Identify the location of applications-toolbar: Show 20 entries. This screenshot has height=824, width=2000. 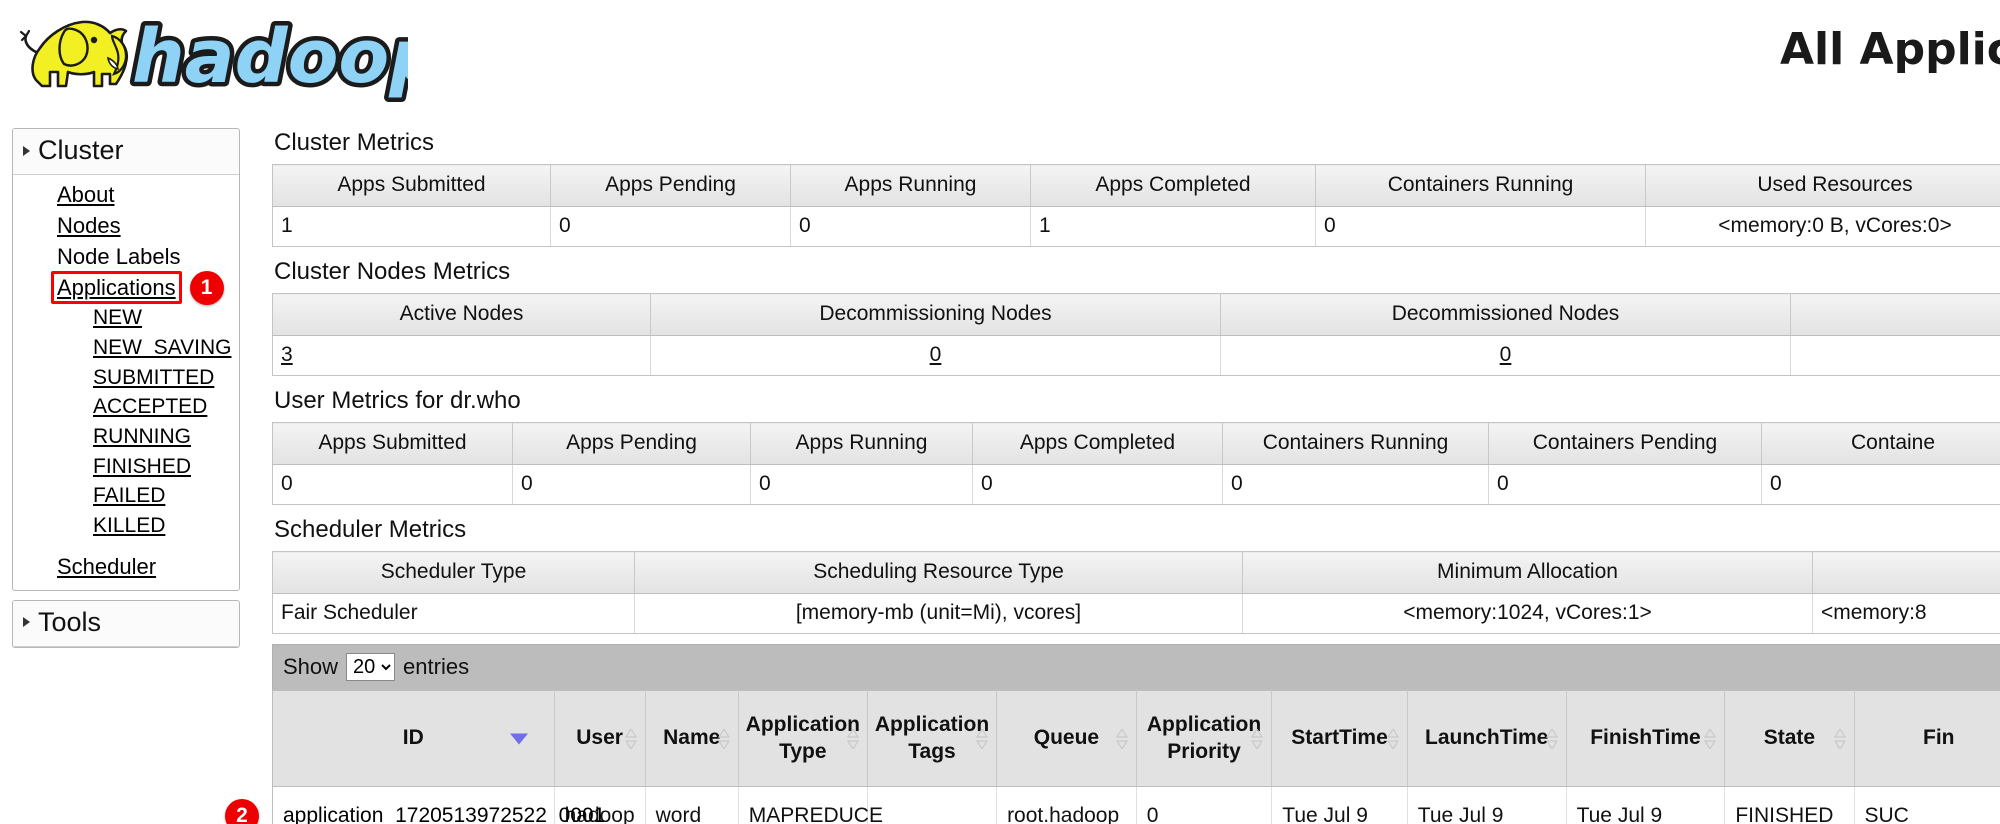
(1136, 667).